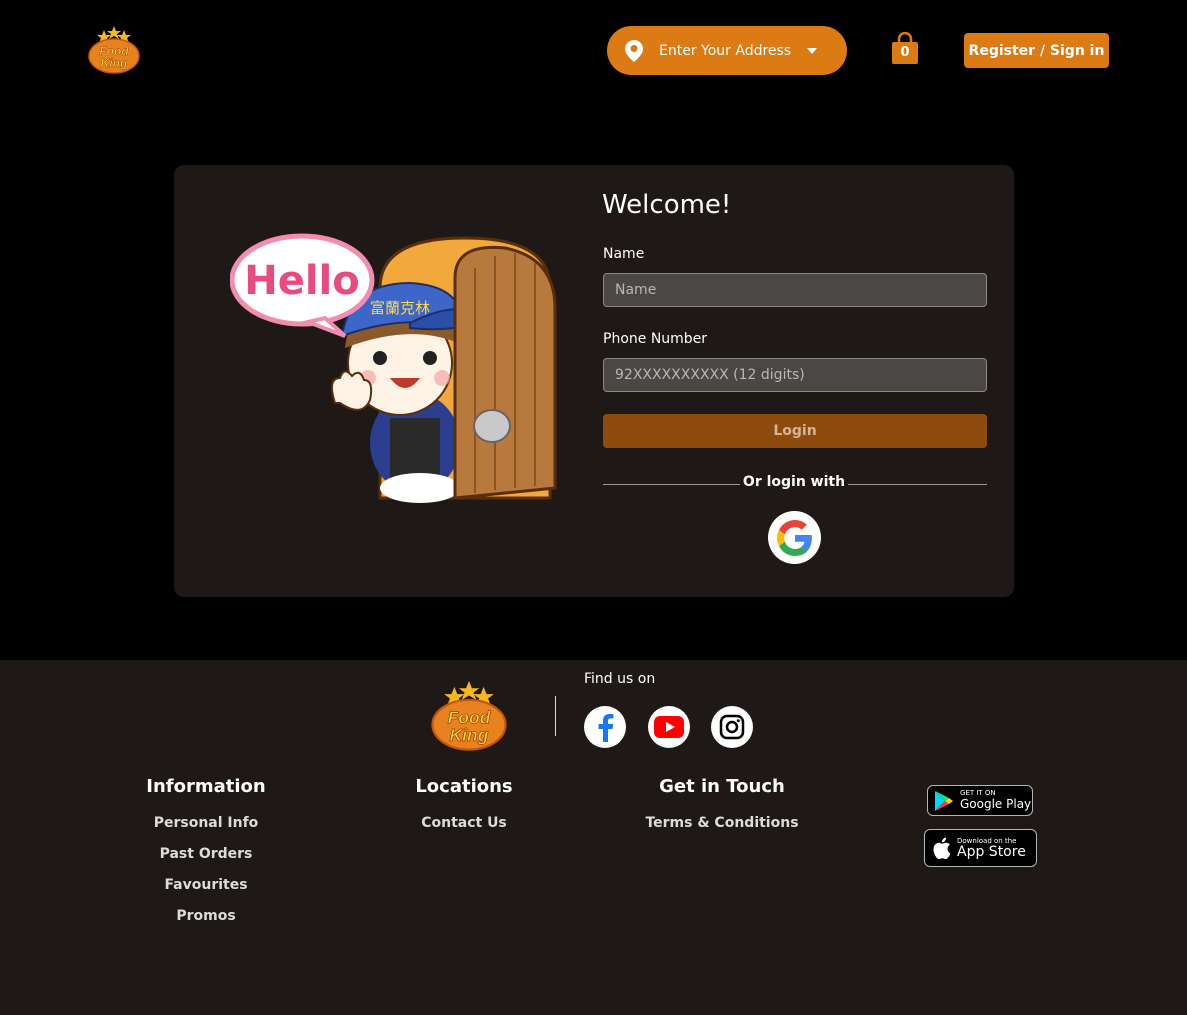 The width and height of the screenshot is (1187, 1015). What do you see at coordinates (464, 823) in the screenshot?
I see `contact-us-link: Contact Us` at bounding box center [464, 823].